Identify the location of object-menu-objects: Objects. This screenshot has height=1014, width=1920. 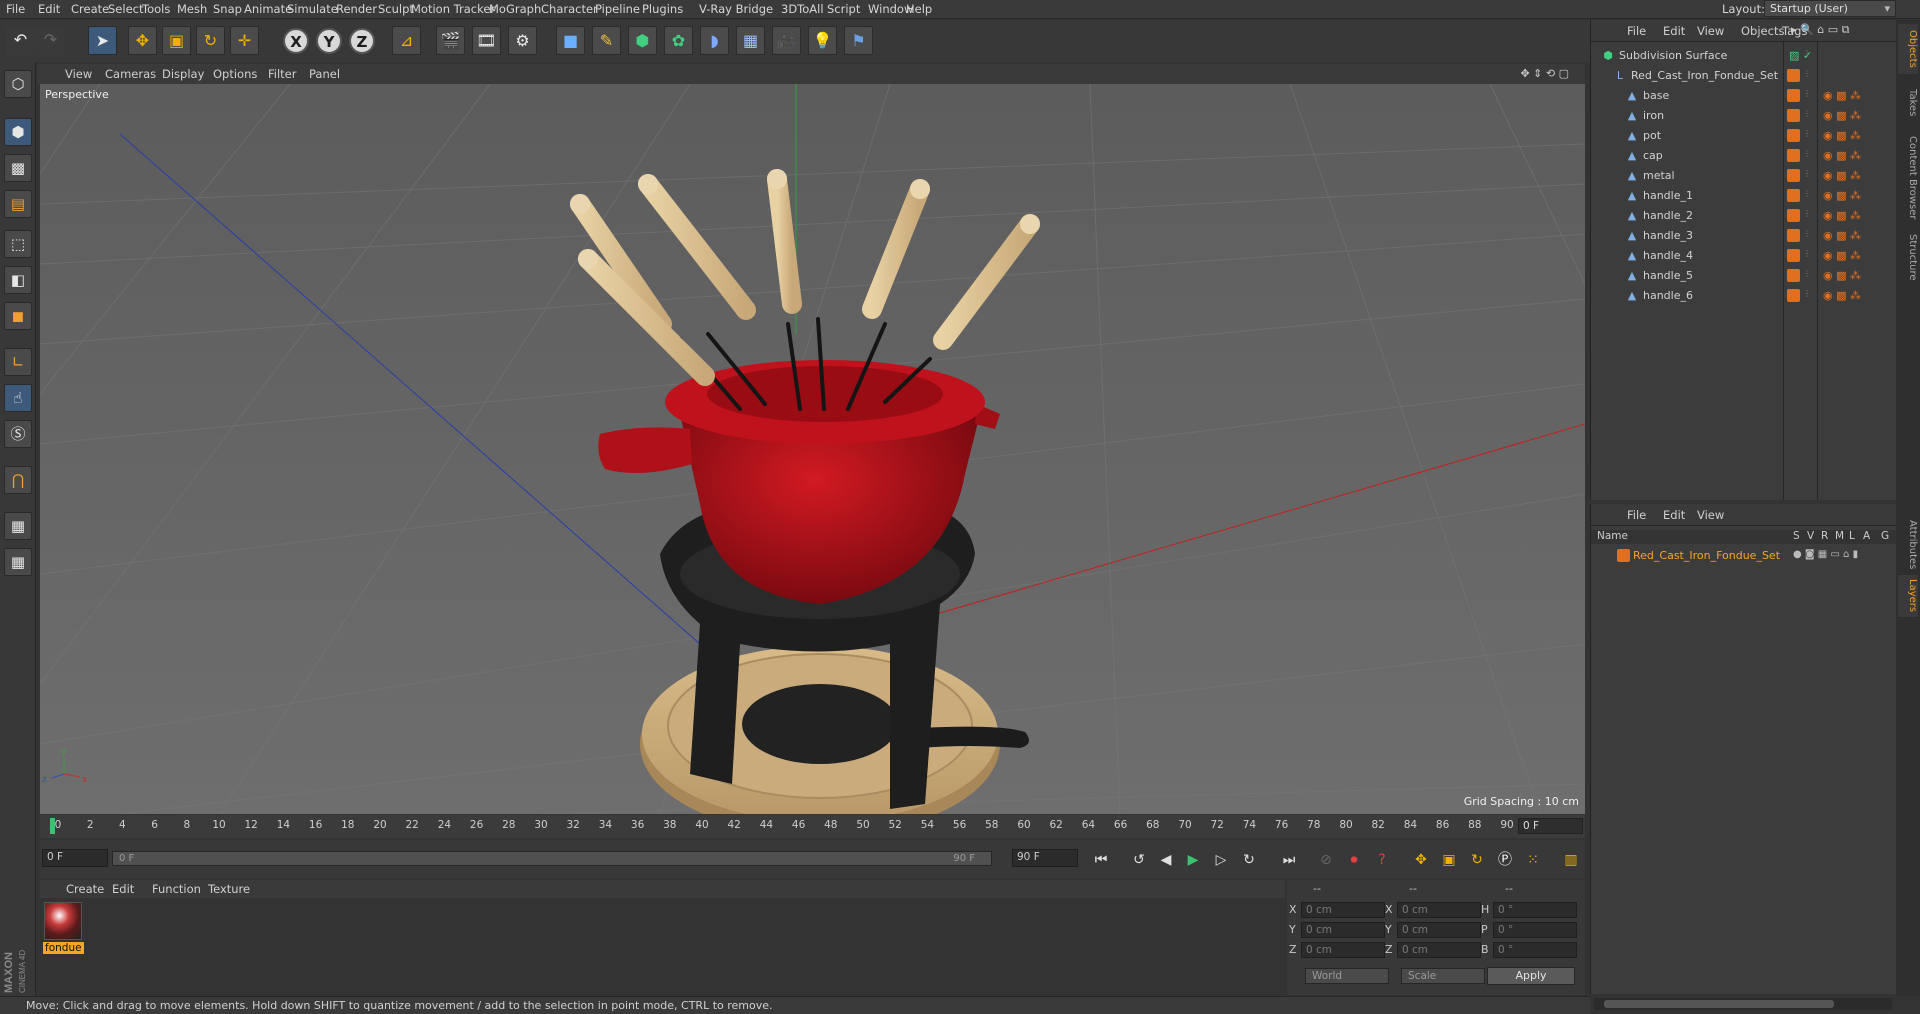
(1762, 31).